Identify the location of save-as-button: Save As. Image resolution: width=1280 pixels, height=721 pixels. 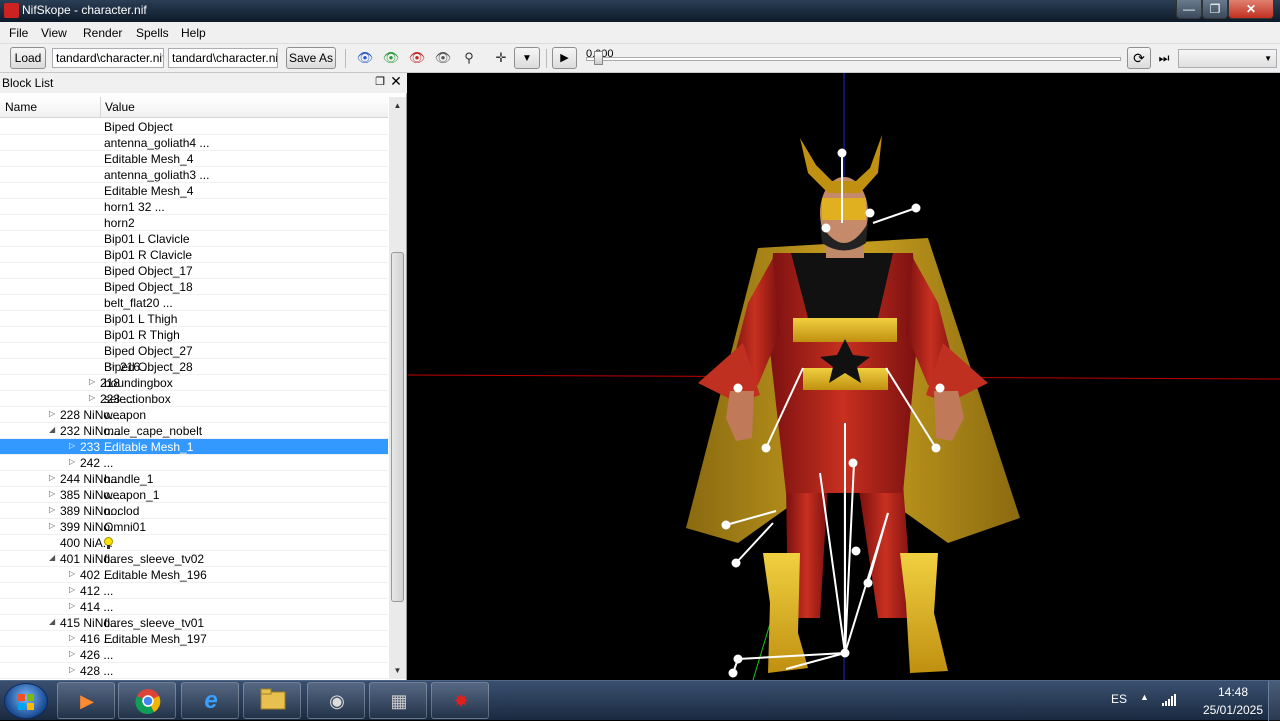
(311, 58).